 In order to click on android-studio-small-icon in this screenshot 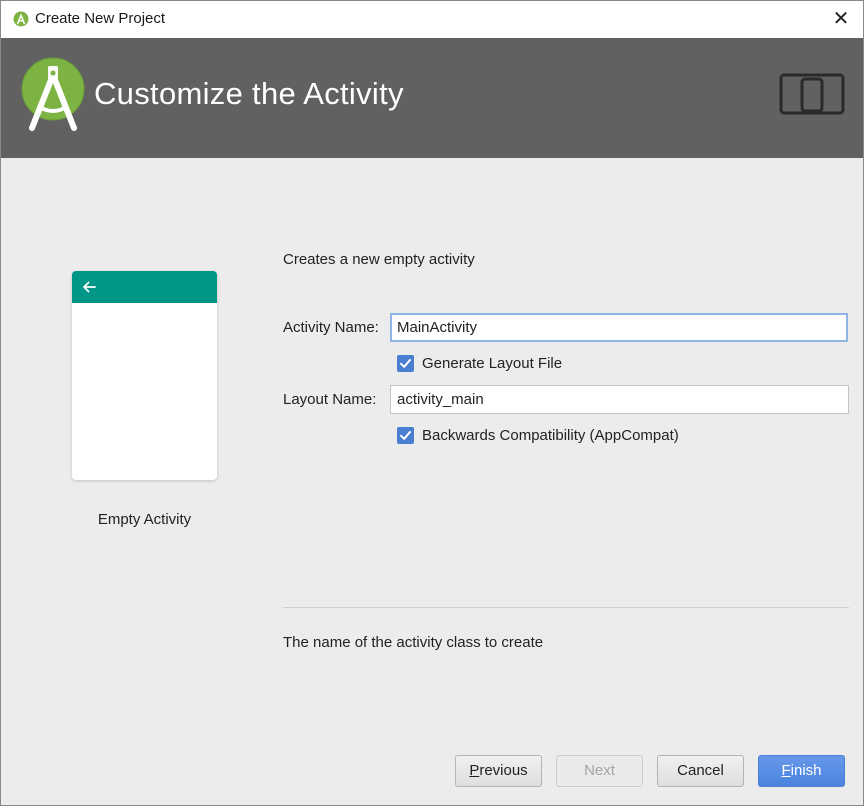, I will do `click(21, 19)`.